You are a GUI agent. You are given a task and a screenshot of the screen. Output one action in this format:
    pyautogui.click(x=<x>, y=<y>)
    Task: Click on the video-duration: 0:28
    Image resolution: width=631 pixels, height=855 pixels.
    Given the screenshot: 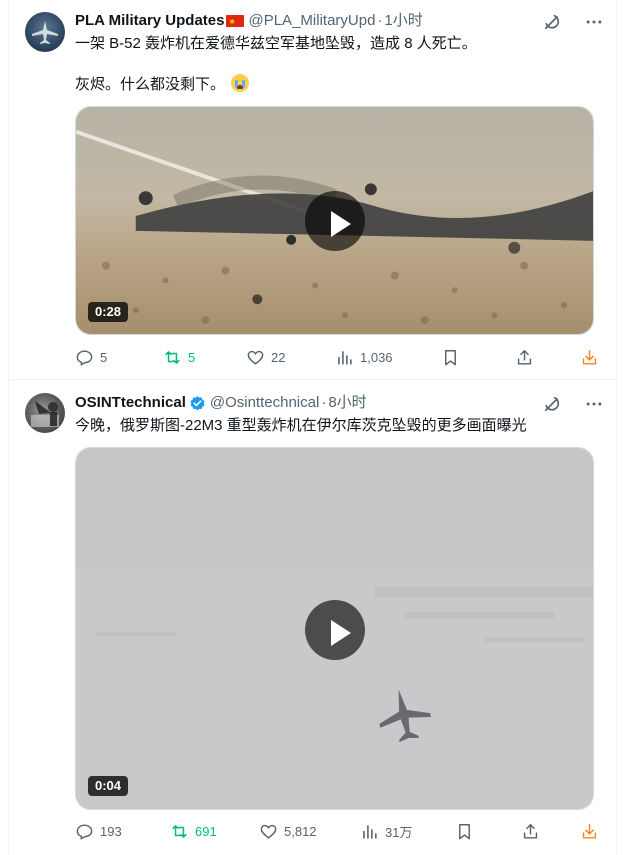 What is the action you would take?
    pyautogui.click(x=108, y=312)
    